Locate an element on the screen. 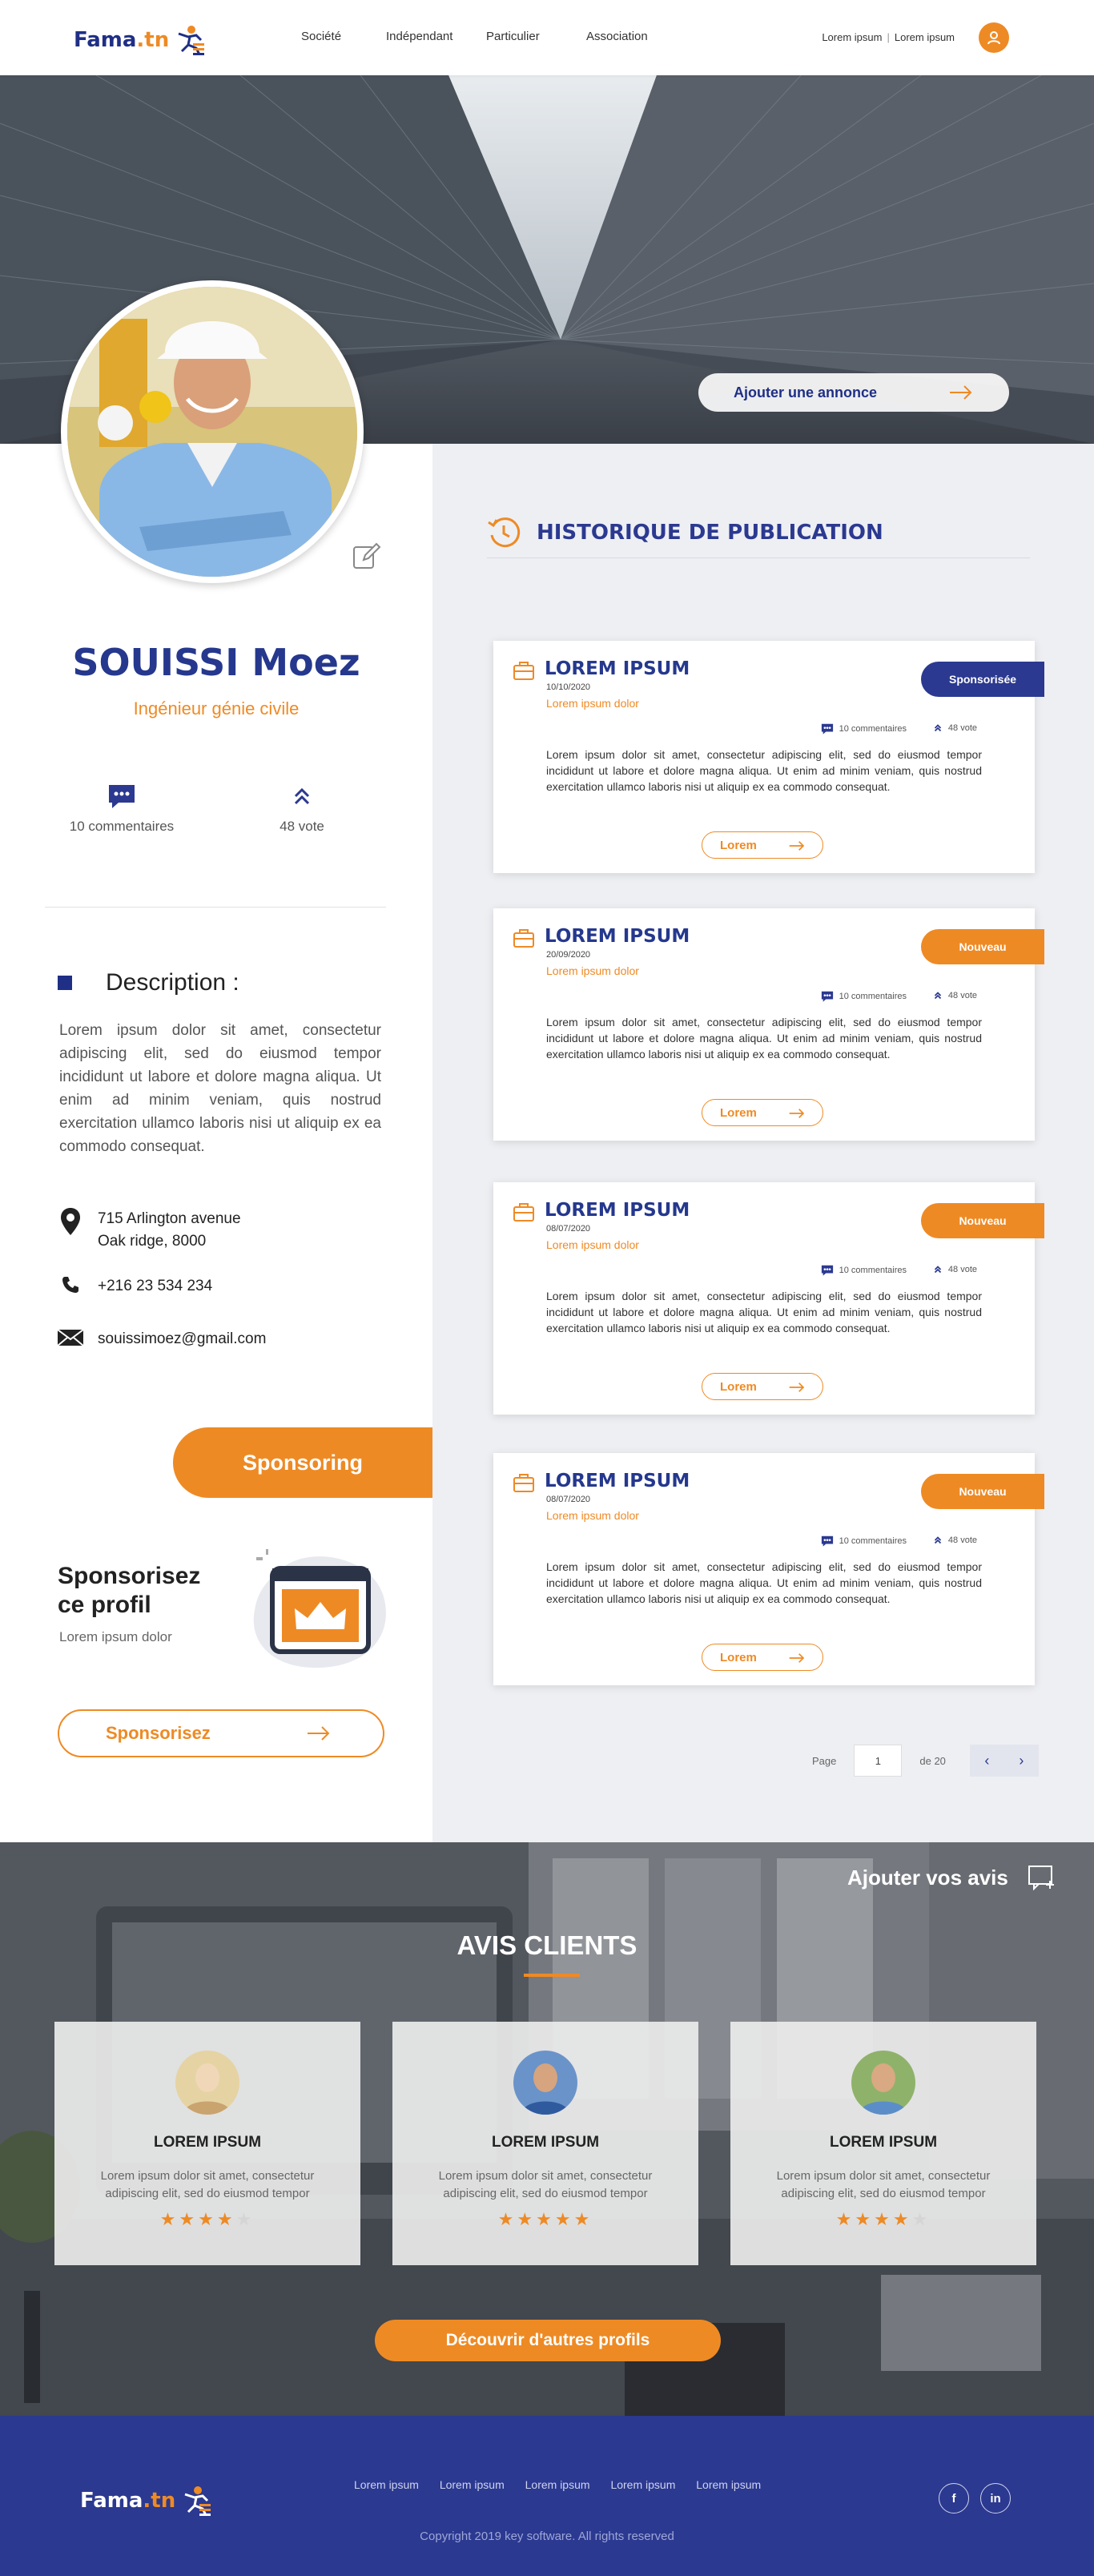 The width and height of the screenshot is (1094, 2576). discover-profiles-button: Découvrir d'autres profils is located at coordinates (548, 2340).